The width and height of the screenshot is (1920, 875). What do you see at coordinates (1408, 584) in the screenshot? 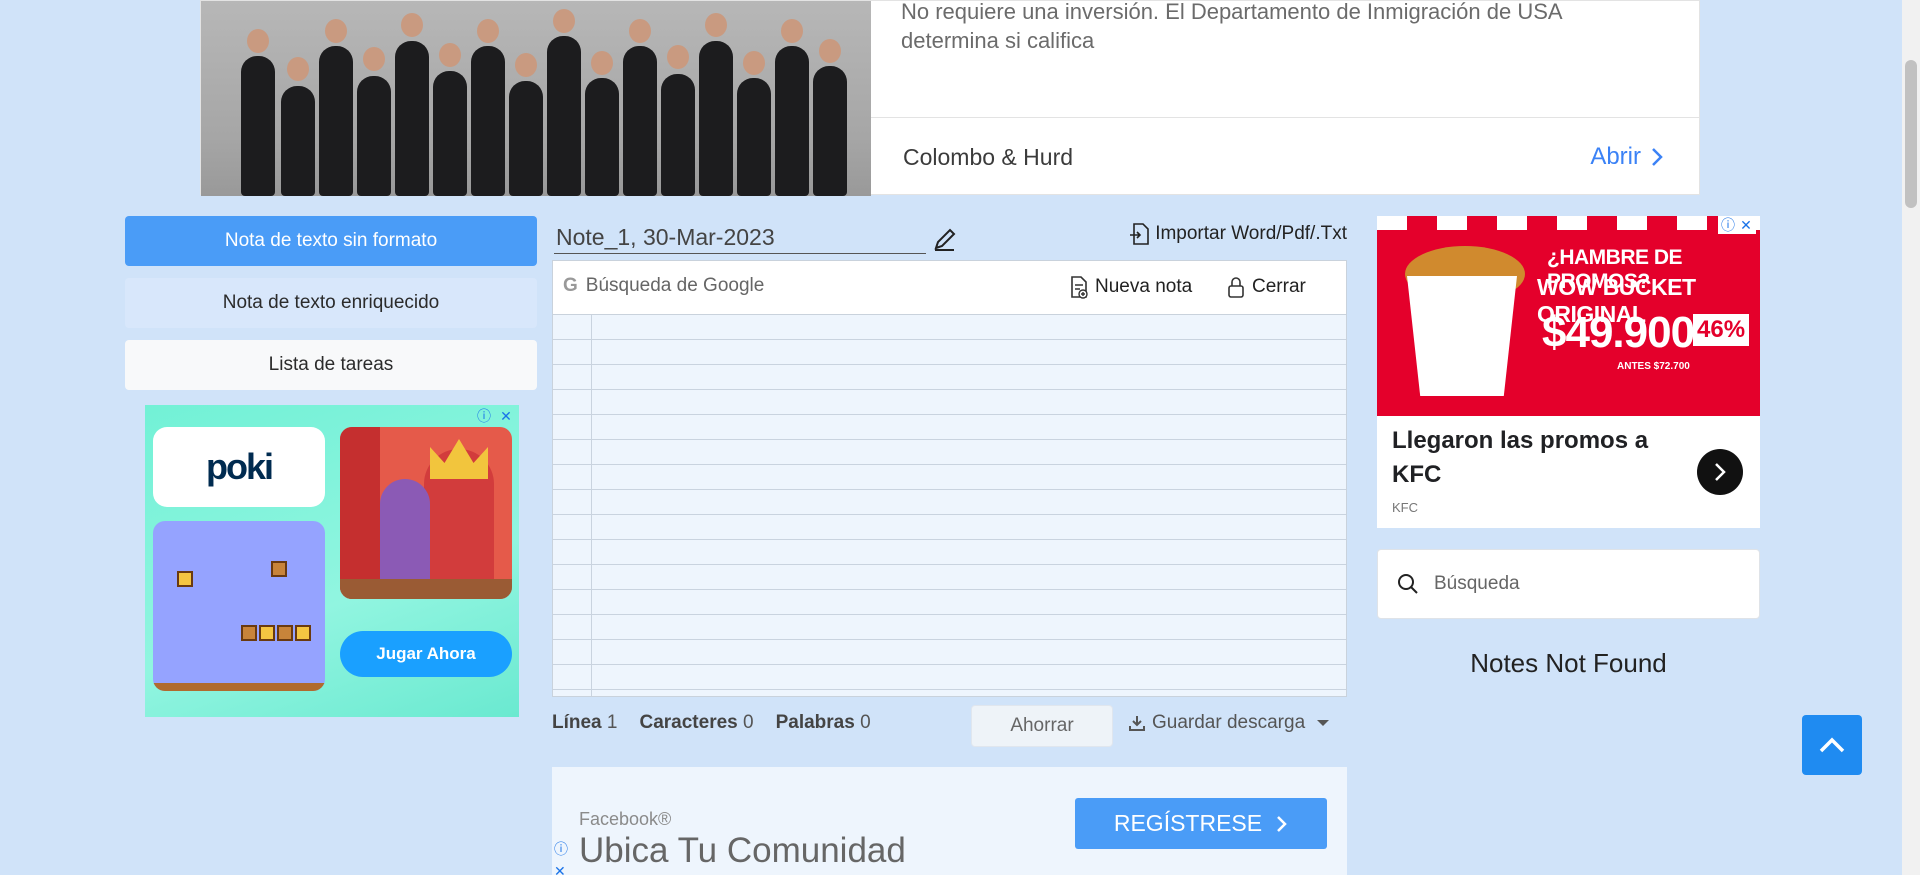
I see `search-icon` at bounding box center [1408, 584].